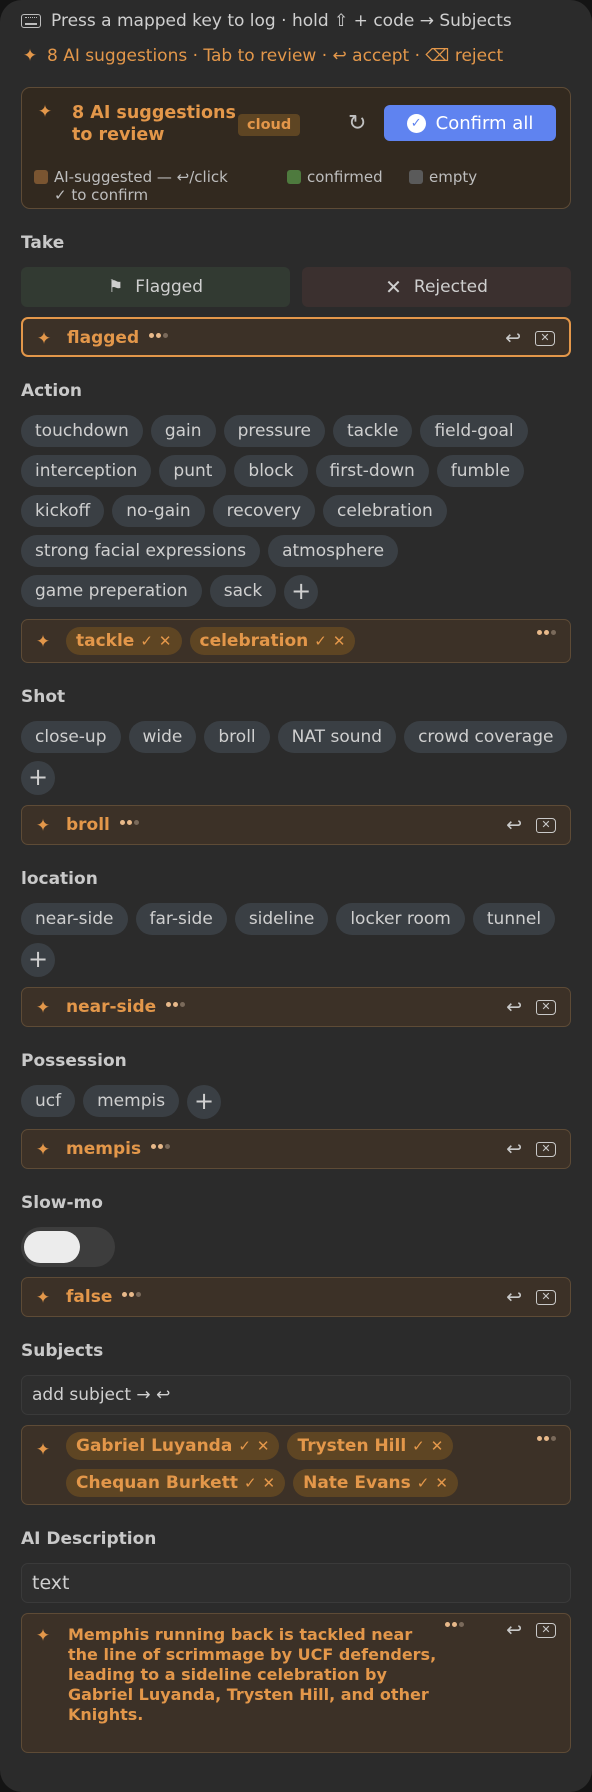 Image resolution: width=592 pixels, height=1792 pixels. Describe the element at coordinates (294, 177) in the screenshot. I see `legend-swatch` at that location.